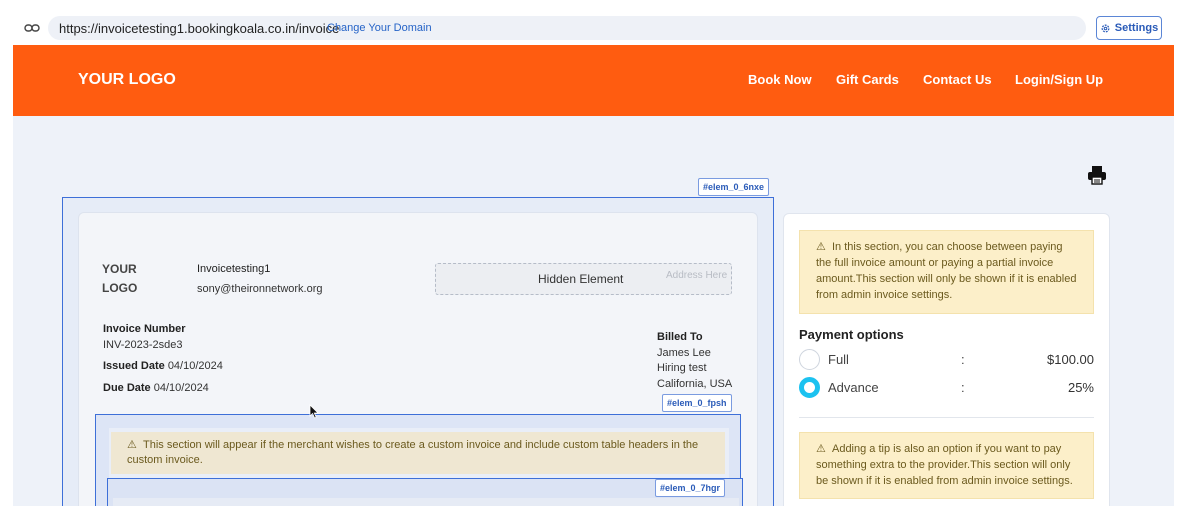  Describe the element at coordinates (379, 28) in the screenshot. I see `change-domain-link: Change Your Domain` at that location.